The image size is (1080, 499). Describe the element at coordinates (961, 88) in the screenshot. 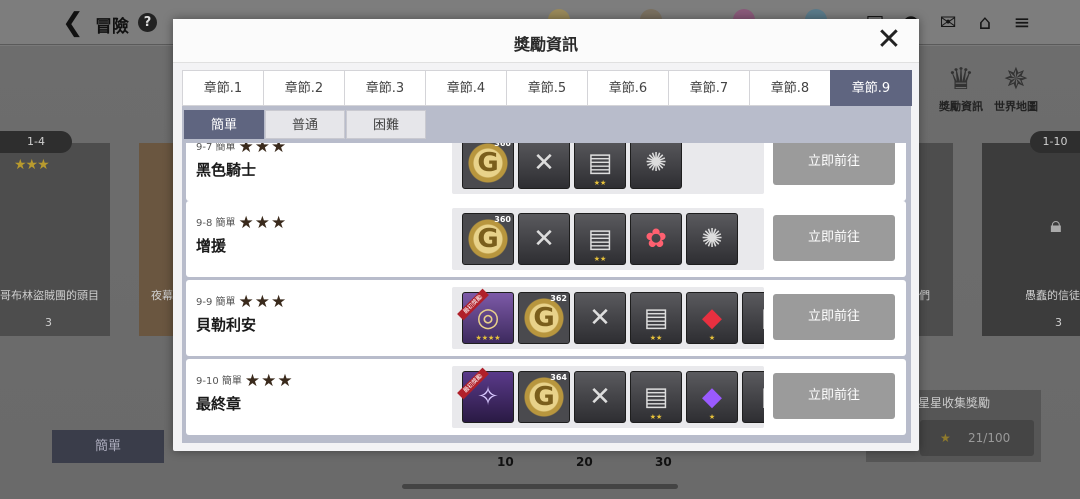

I see `reward-info-button: ♛ 獎勵資訊` at that location.